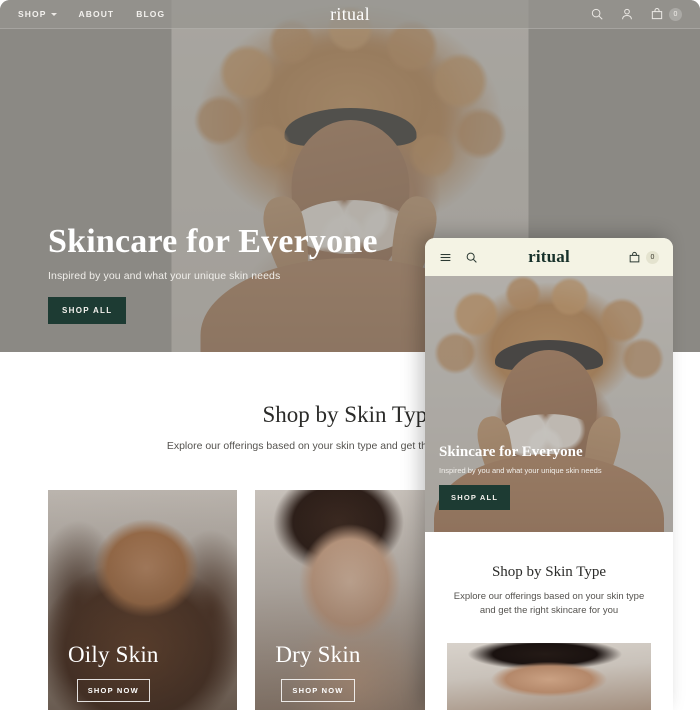  What do you see at coordinates (475, 497) in the screenshot?
I see `mobile-hero-shop-all-button: SHOP ALL` at bounding box center [475, 497].